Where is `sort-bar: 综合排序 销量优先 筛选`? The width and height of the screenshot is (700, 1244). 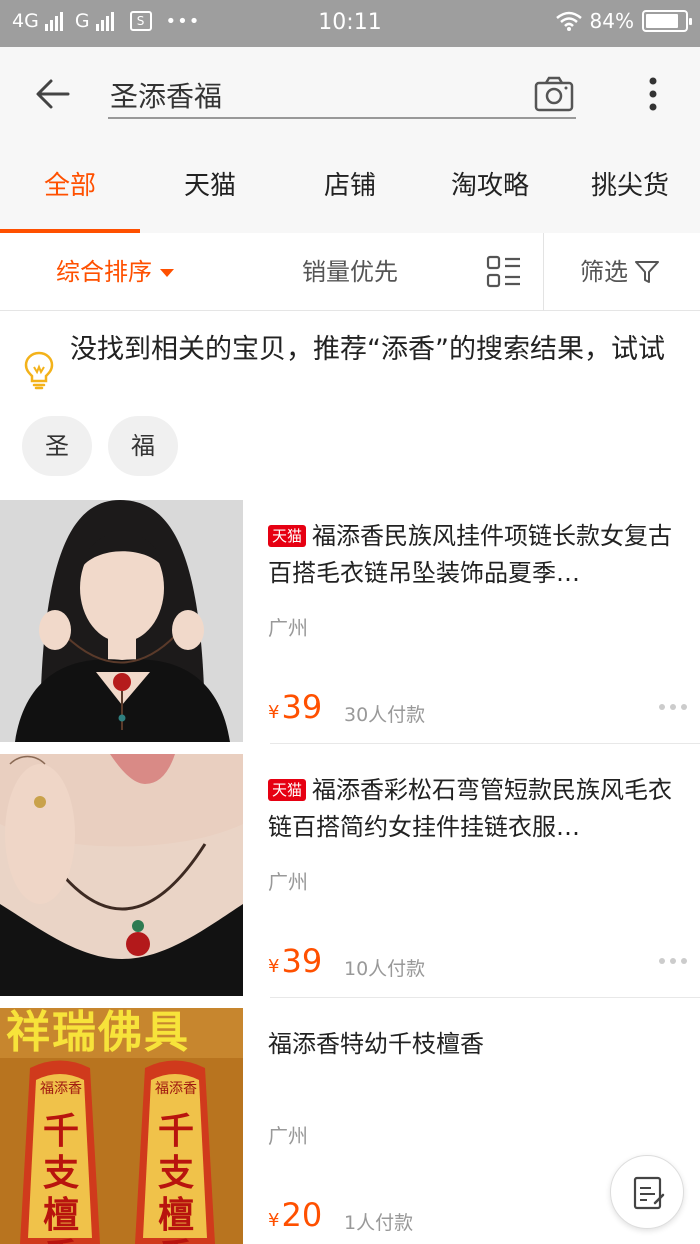 sort-bar: 综合排序 销量优先 筛选 is located at coordinates (350, 272).